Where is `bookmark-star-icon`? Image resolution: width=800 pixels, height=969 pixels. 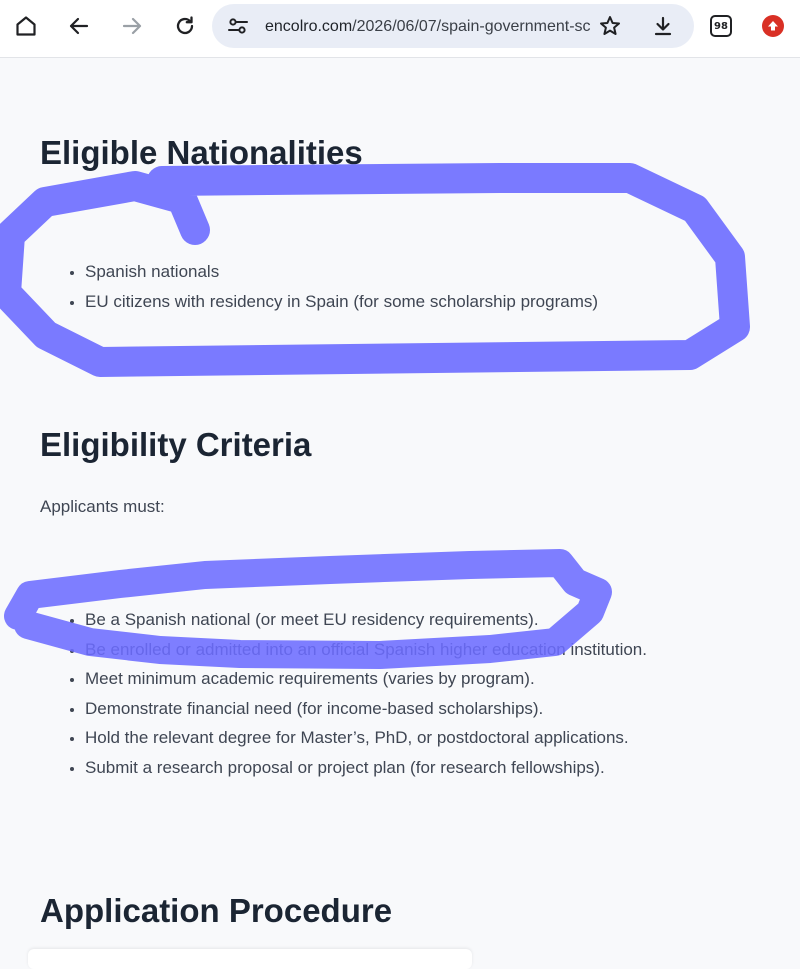
bookmark-star-icon is located at coordinates (610, 26).